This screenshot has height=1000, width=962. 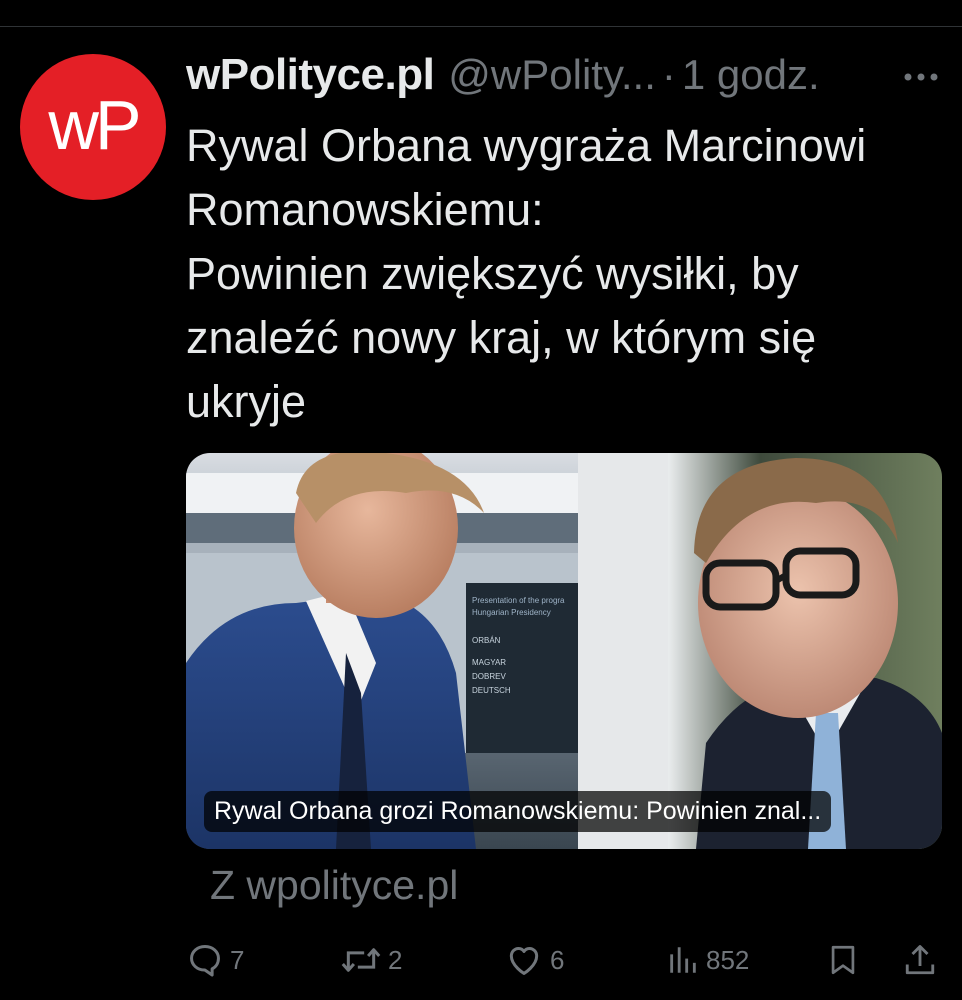 I want to click on post-header: wPolityce.pl @wPolity... · 1 godz., so click(x=546, y=80).